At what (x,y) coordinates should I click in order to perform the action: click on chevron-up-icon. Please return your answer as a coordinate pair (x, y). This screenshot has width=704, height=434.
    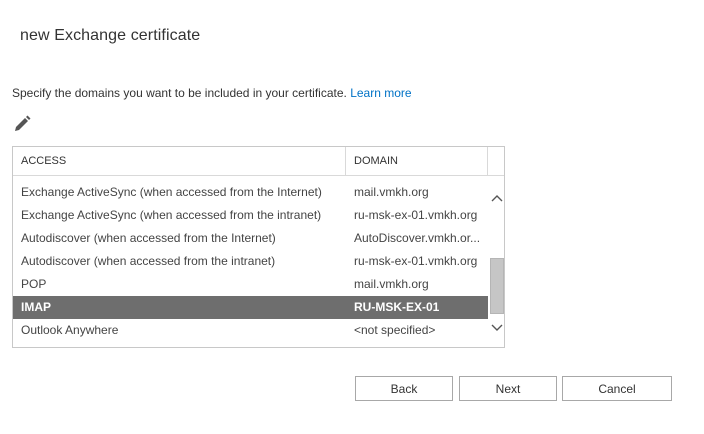
    Looking at the image, I should click on (497, 198).